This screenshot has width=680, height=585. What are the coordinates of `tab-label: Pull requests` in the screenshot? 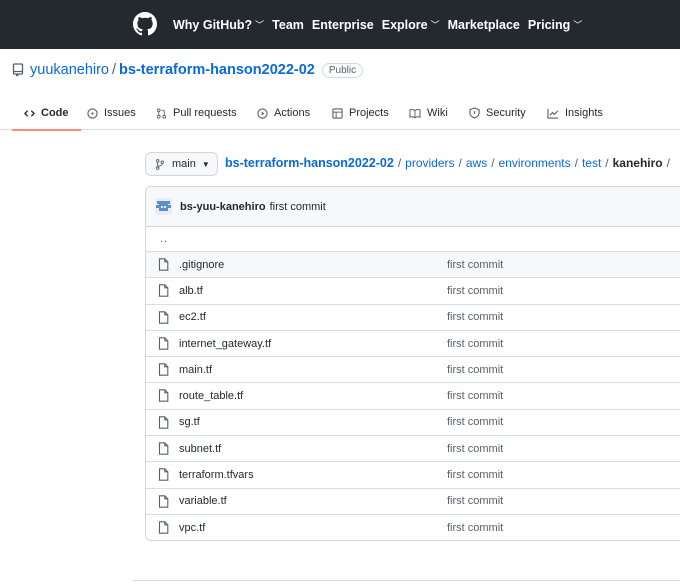 It's located at (205, 113).